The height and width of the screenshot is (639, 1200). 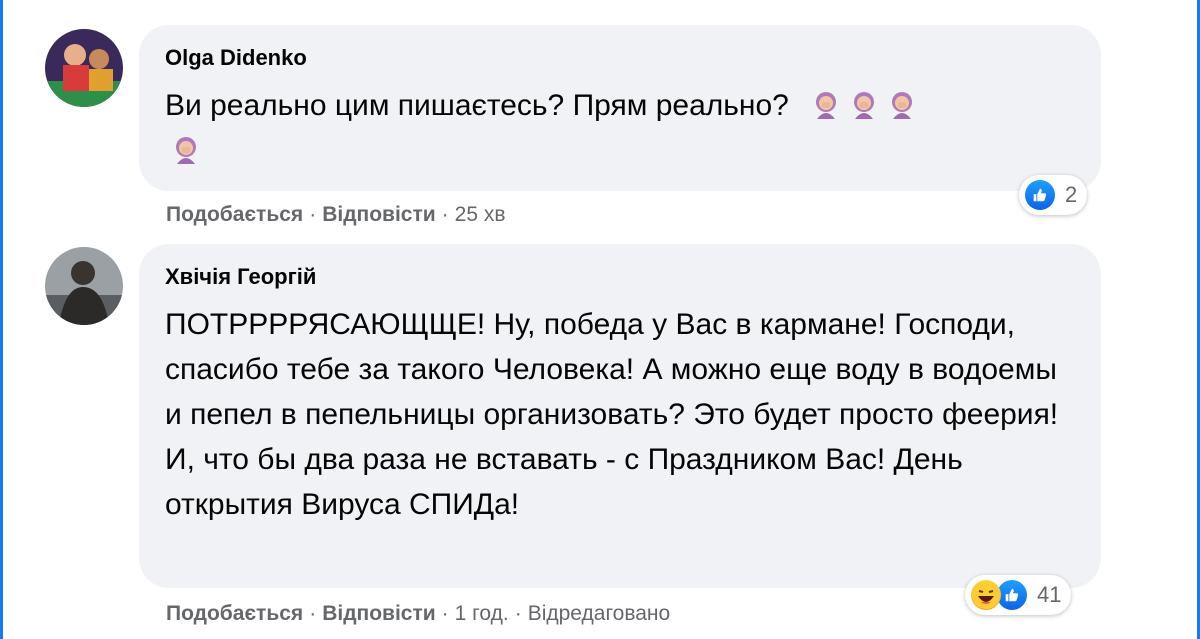 I want to click on haha-icon, so click(x=986, y=595).